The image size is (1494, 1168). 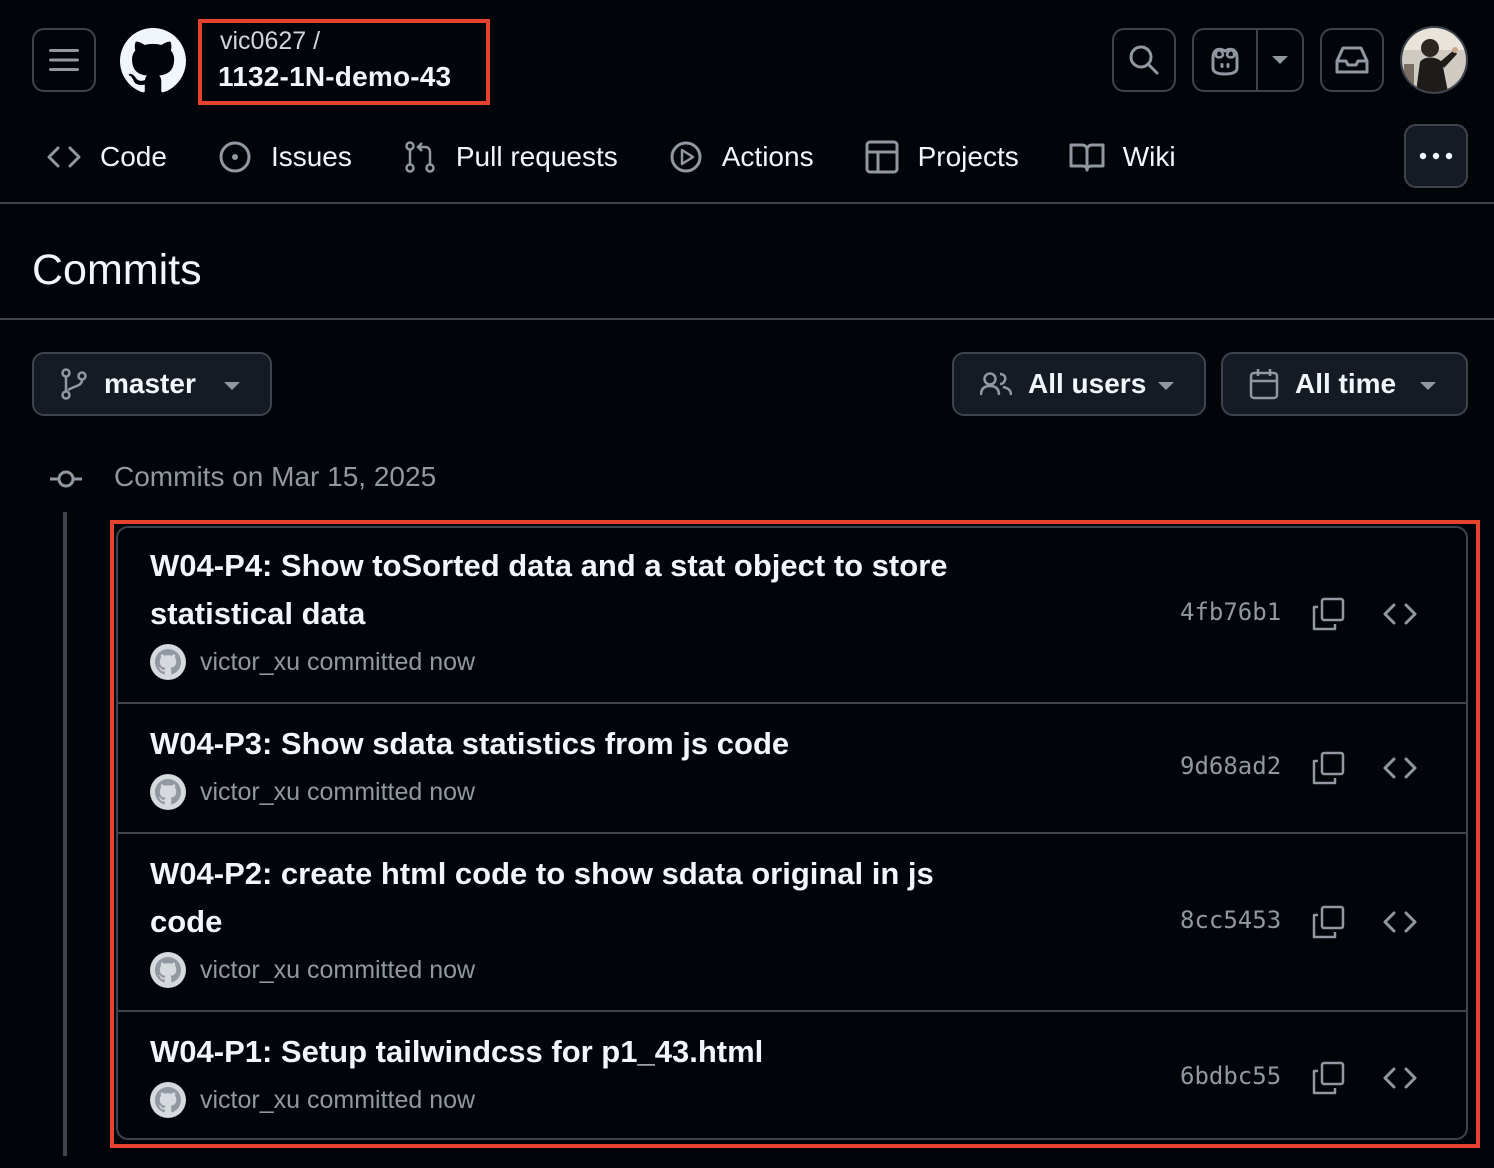 I want to click on commit-sha-link: 8cc5453, so click(x=1230, y=920).